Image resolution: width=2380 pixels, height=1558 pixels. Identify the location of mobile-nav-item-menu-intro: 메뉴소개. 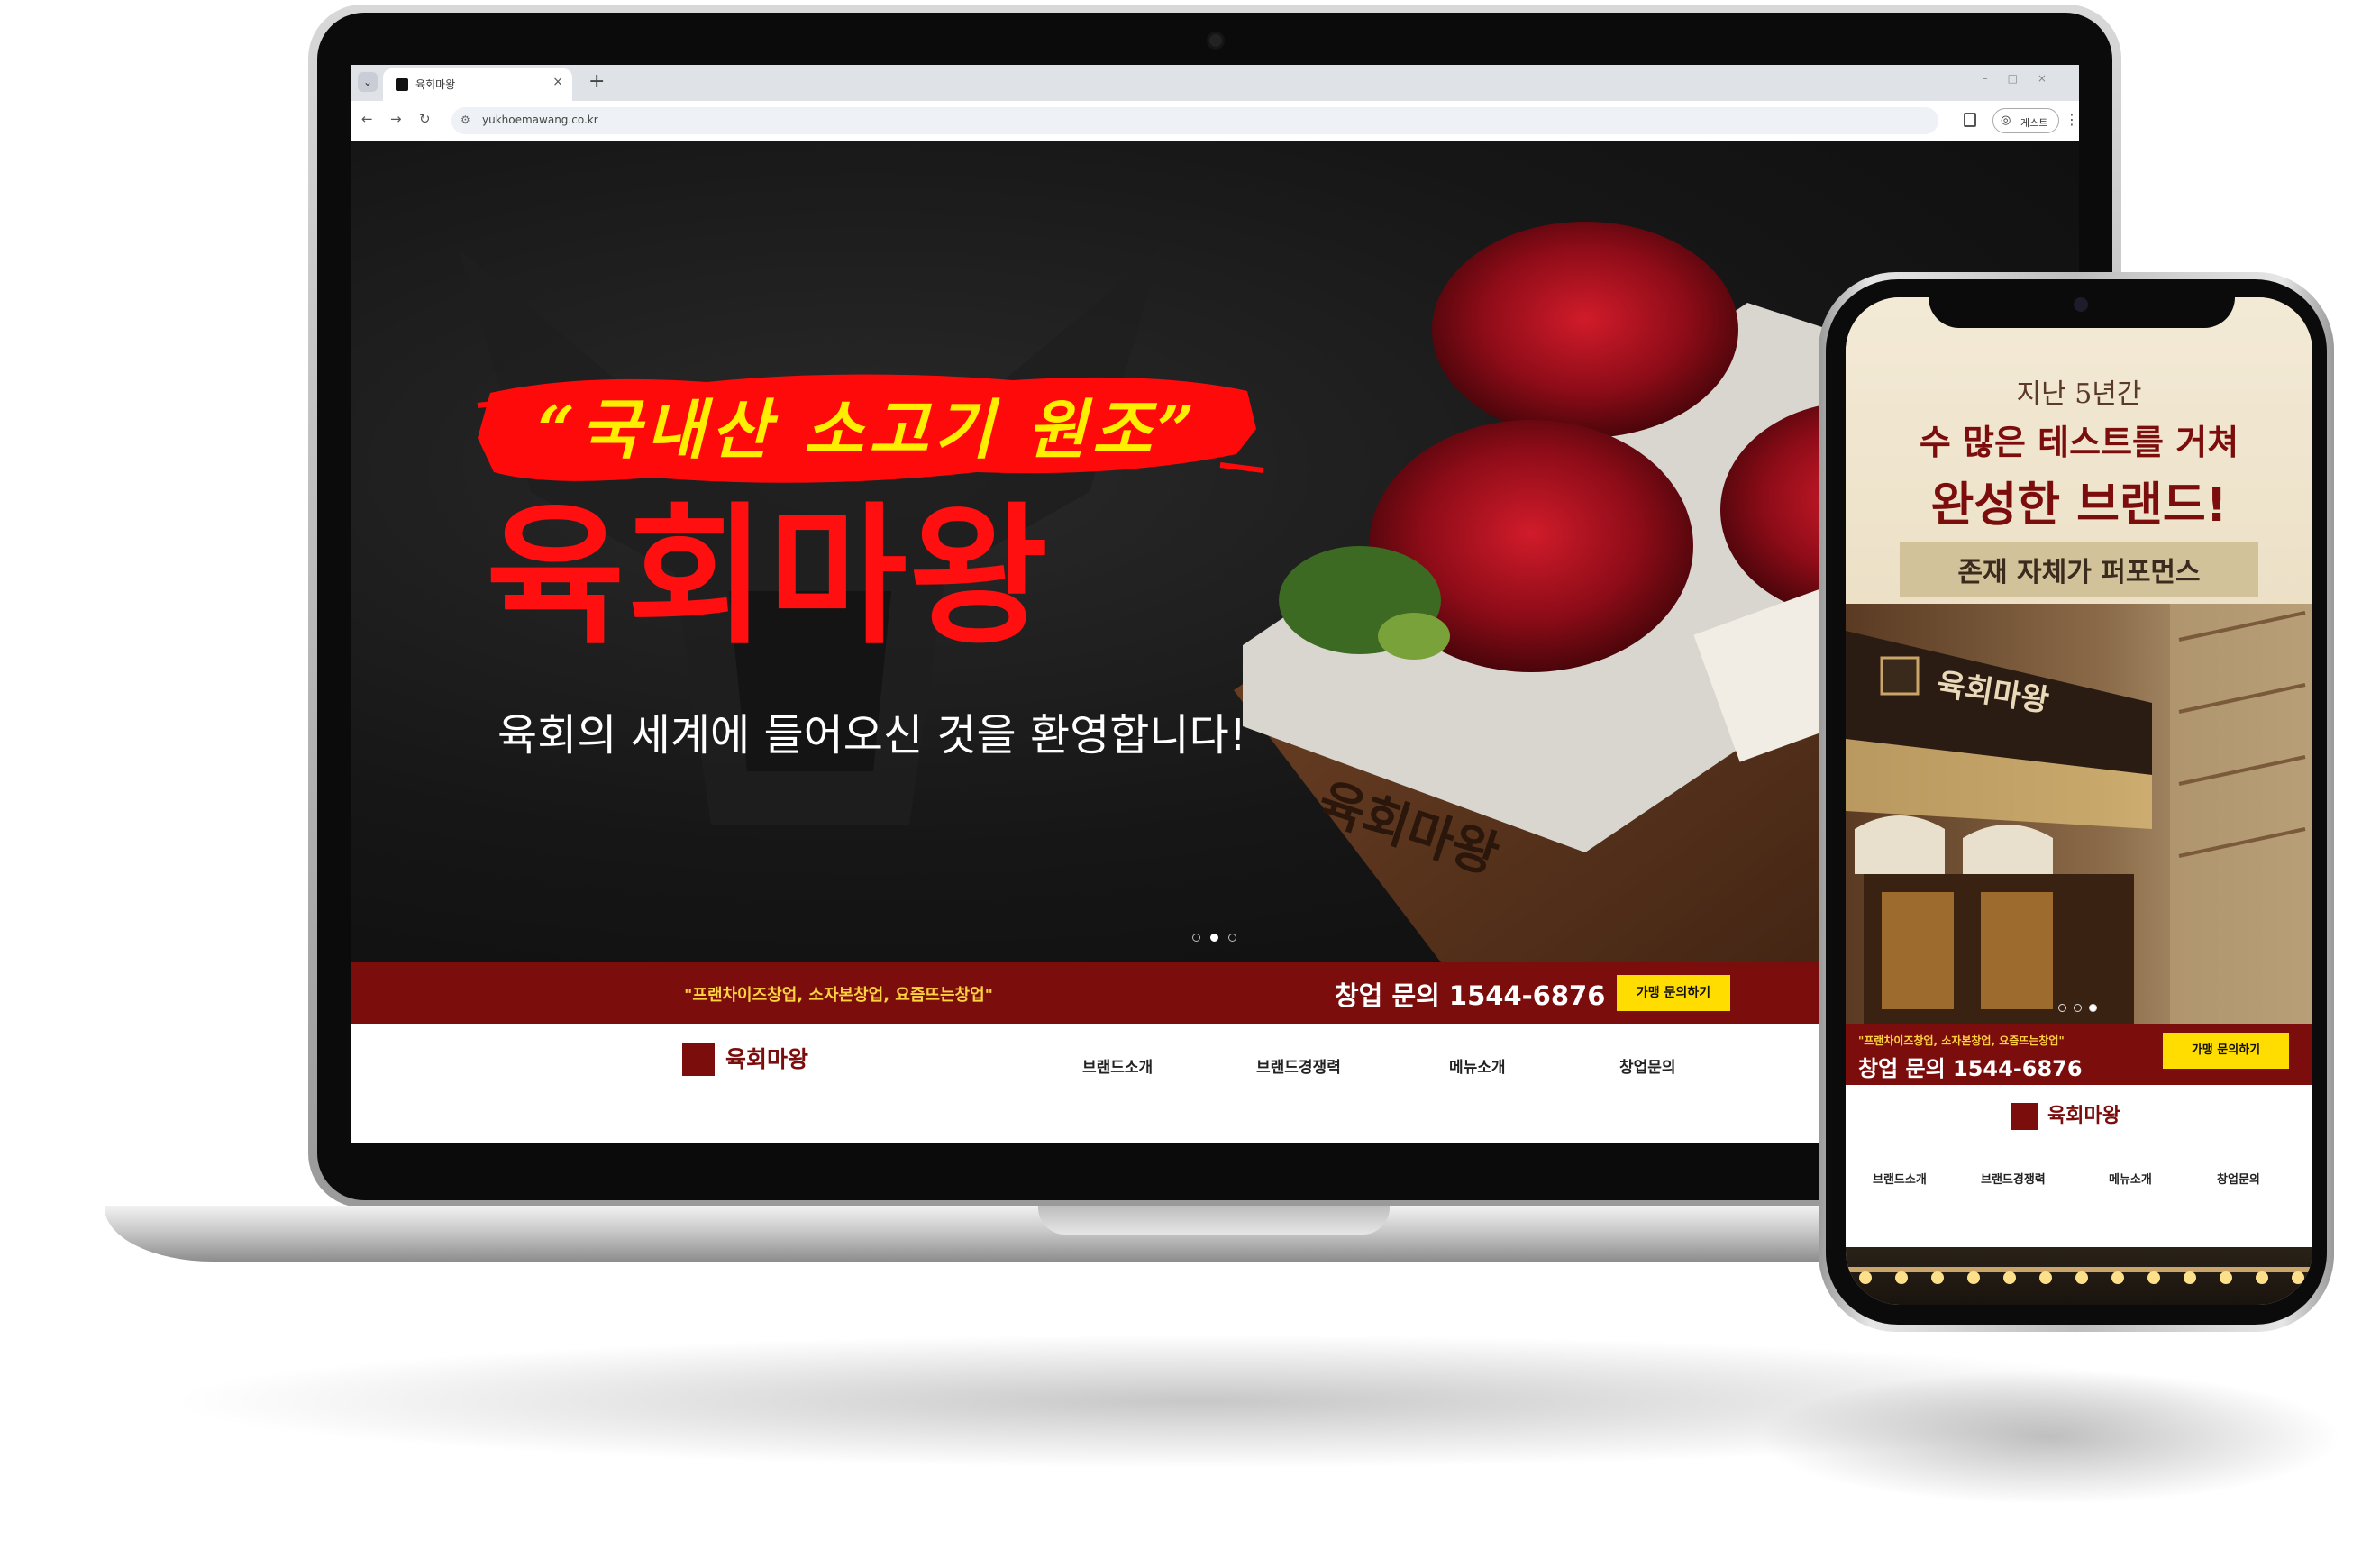
(2131, 1179).